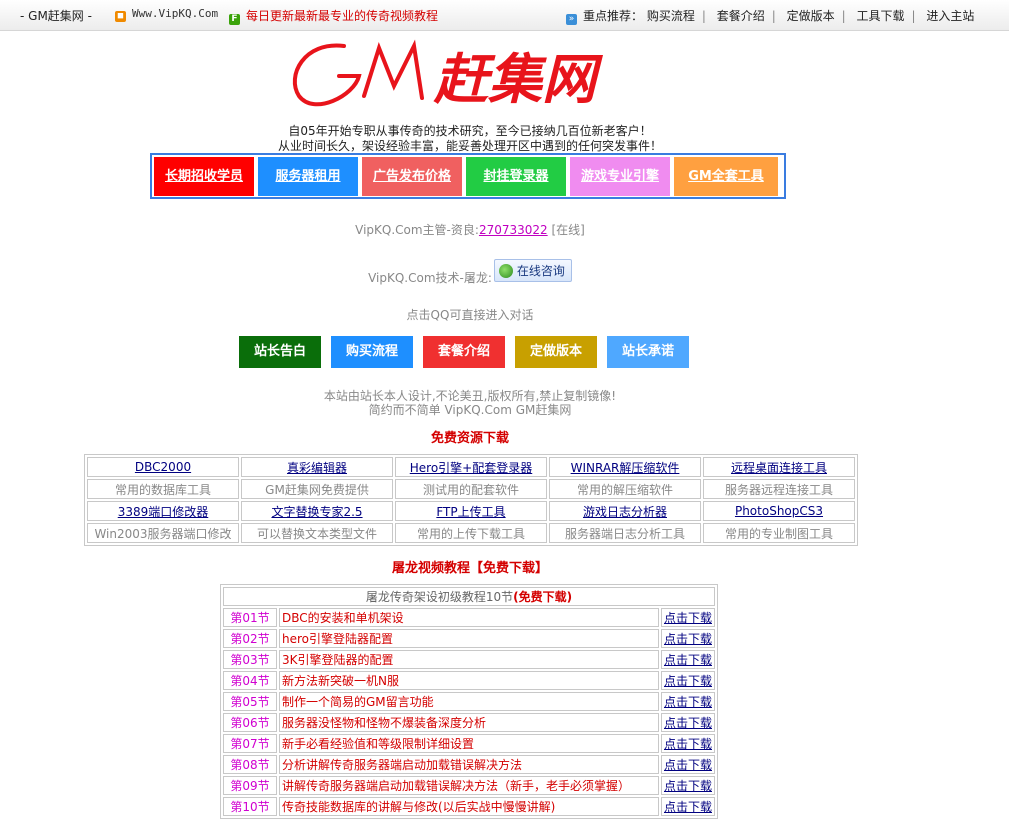 This screenshot has height=819, width=1009. I want to click on lesson-title: 制作一个简易的GM留言功能, so click(469, 701).